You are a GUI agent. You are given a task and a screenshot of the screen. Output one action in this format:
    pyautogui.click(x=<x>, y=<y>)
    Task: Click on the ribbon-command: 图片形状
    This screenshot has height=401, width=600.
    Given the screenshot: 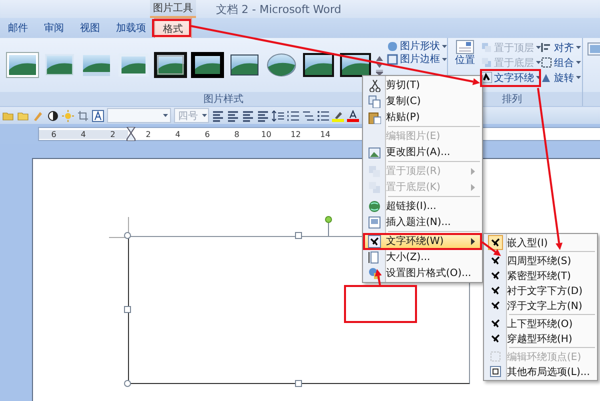 What is the action you would take?
    pyautogui.click(x=417, y=46)
    